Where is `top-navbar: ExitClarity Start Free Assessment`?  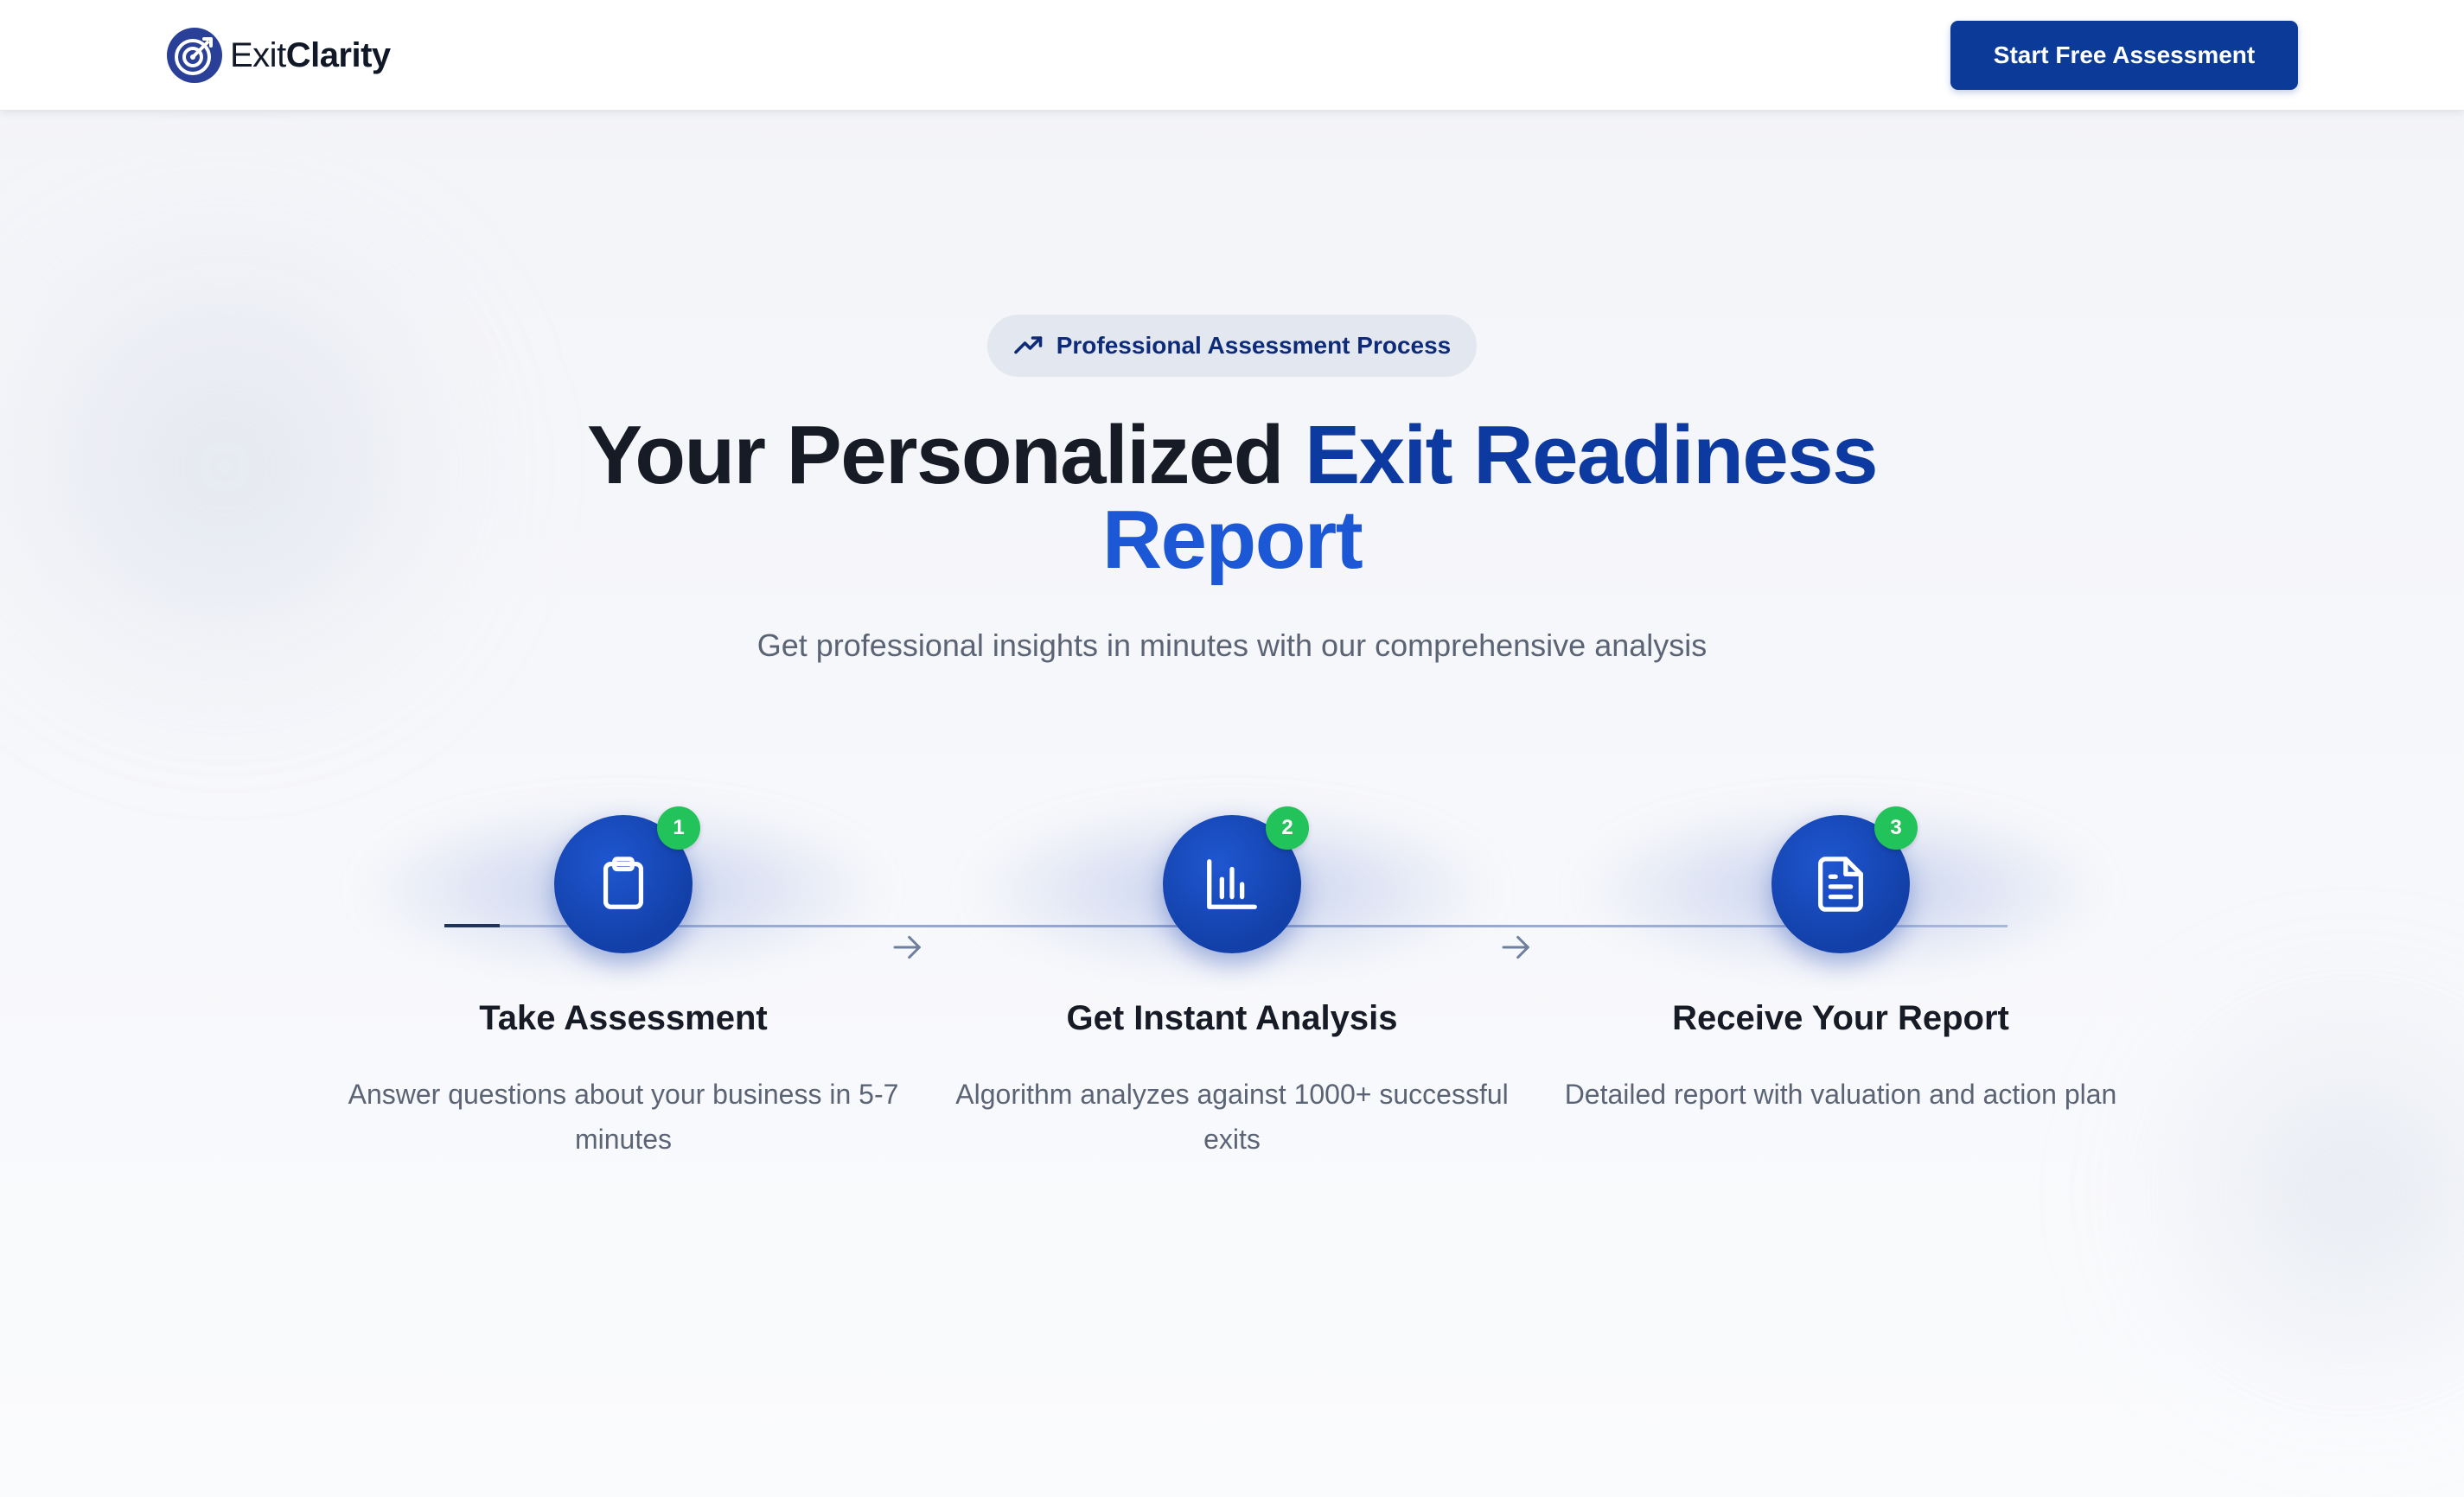
top-navbar: ExitClarity Start Free Assessment is located at coordinates (1232, 55).